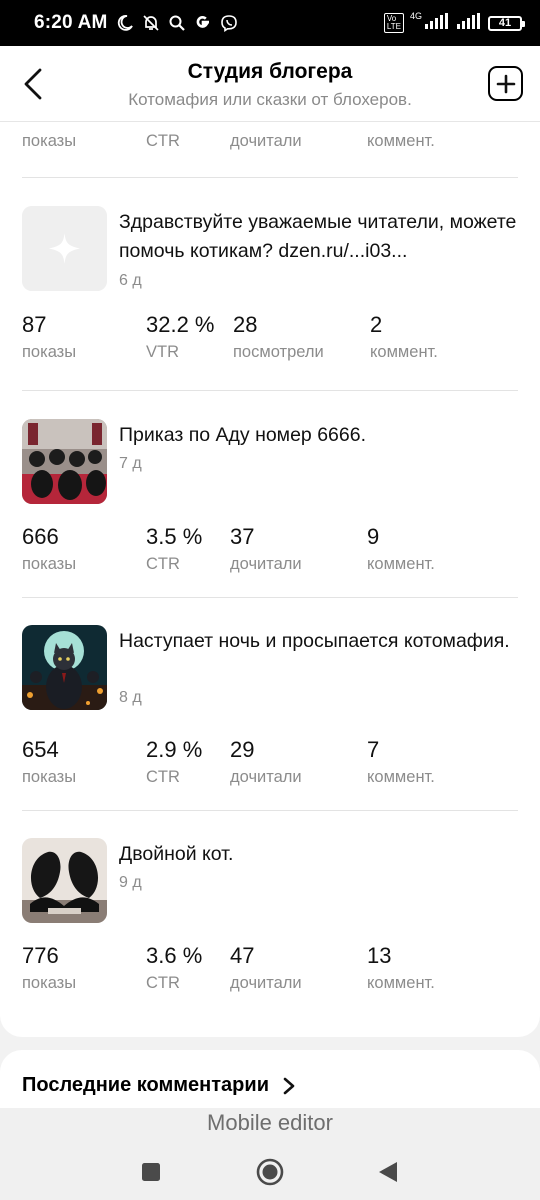 This screenshot has height=1200, width=540. Describe the element at coordinates (393, 23) in the screenshot. I see `volte-icon: Vo LTE` at that location.